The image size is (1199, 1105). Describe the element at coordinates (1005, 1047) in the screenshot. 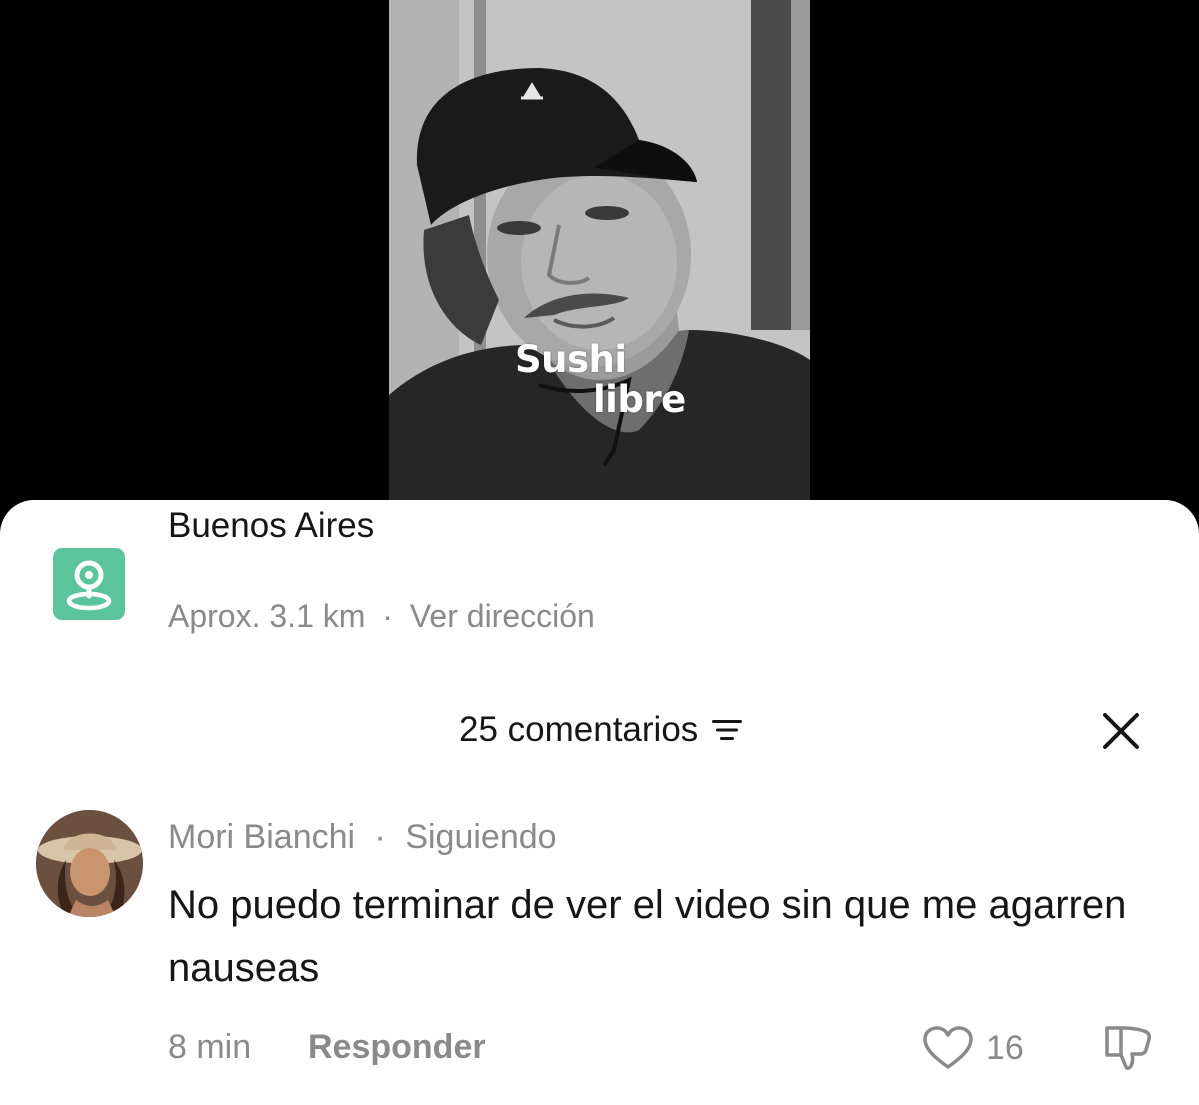

I see `like-count: 16` at that location.